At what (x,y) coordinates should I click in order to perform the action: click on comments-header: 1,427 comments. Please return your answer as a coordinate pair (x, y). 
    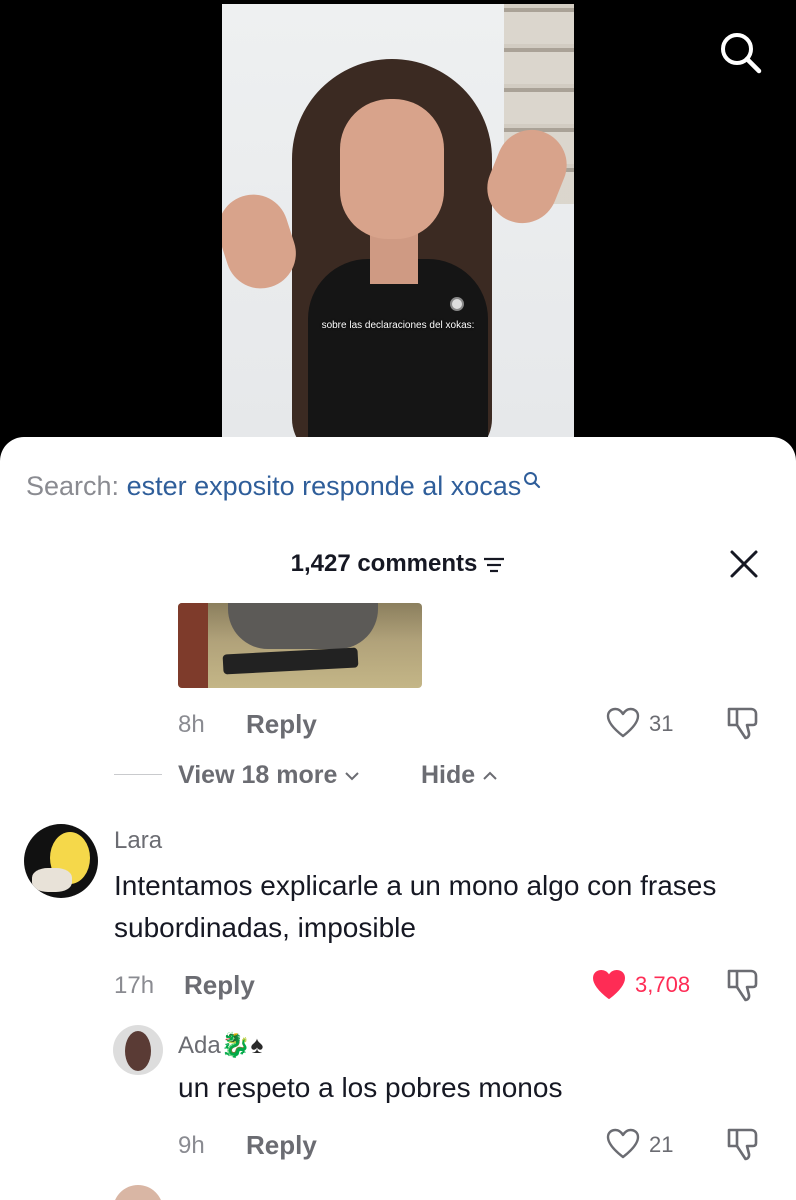
    Looking at the image, I should click on (398, 564).